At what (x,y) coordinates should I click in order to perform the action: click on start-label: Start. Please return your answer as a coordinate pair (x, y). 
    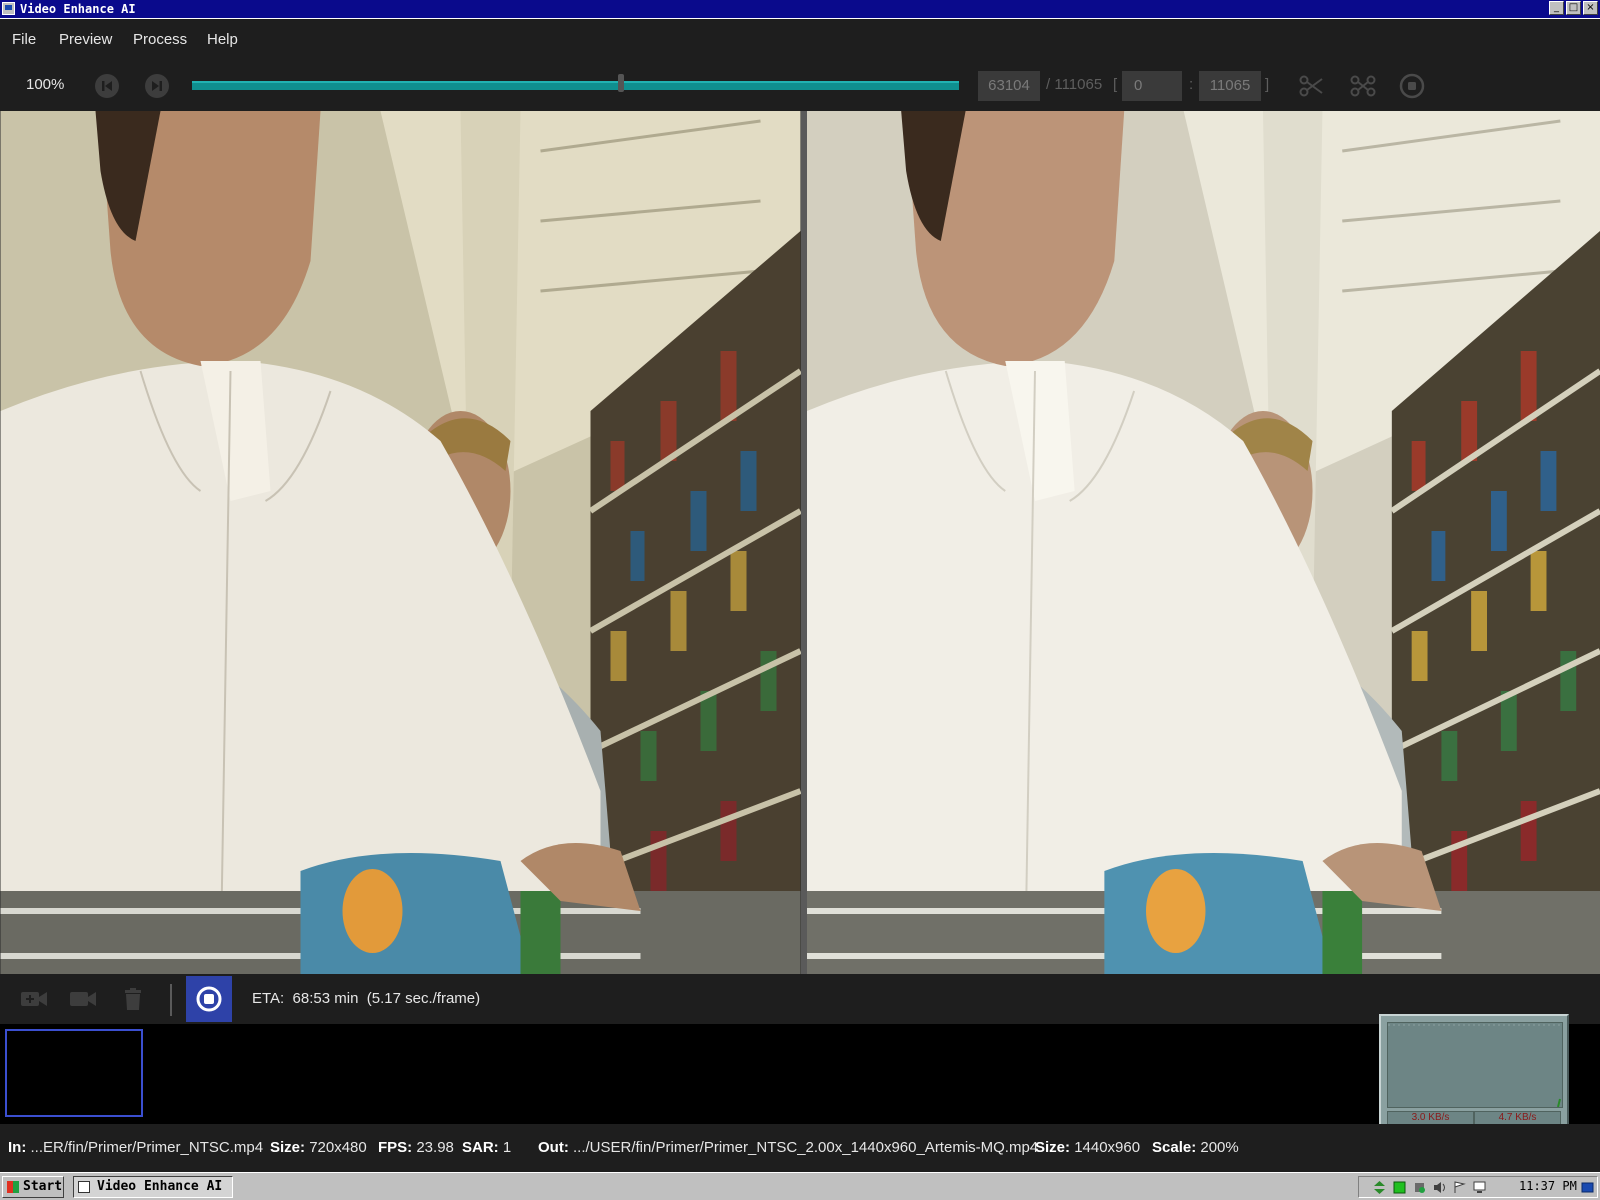
    Looking at the image, I should click on (43, 1186).